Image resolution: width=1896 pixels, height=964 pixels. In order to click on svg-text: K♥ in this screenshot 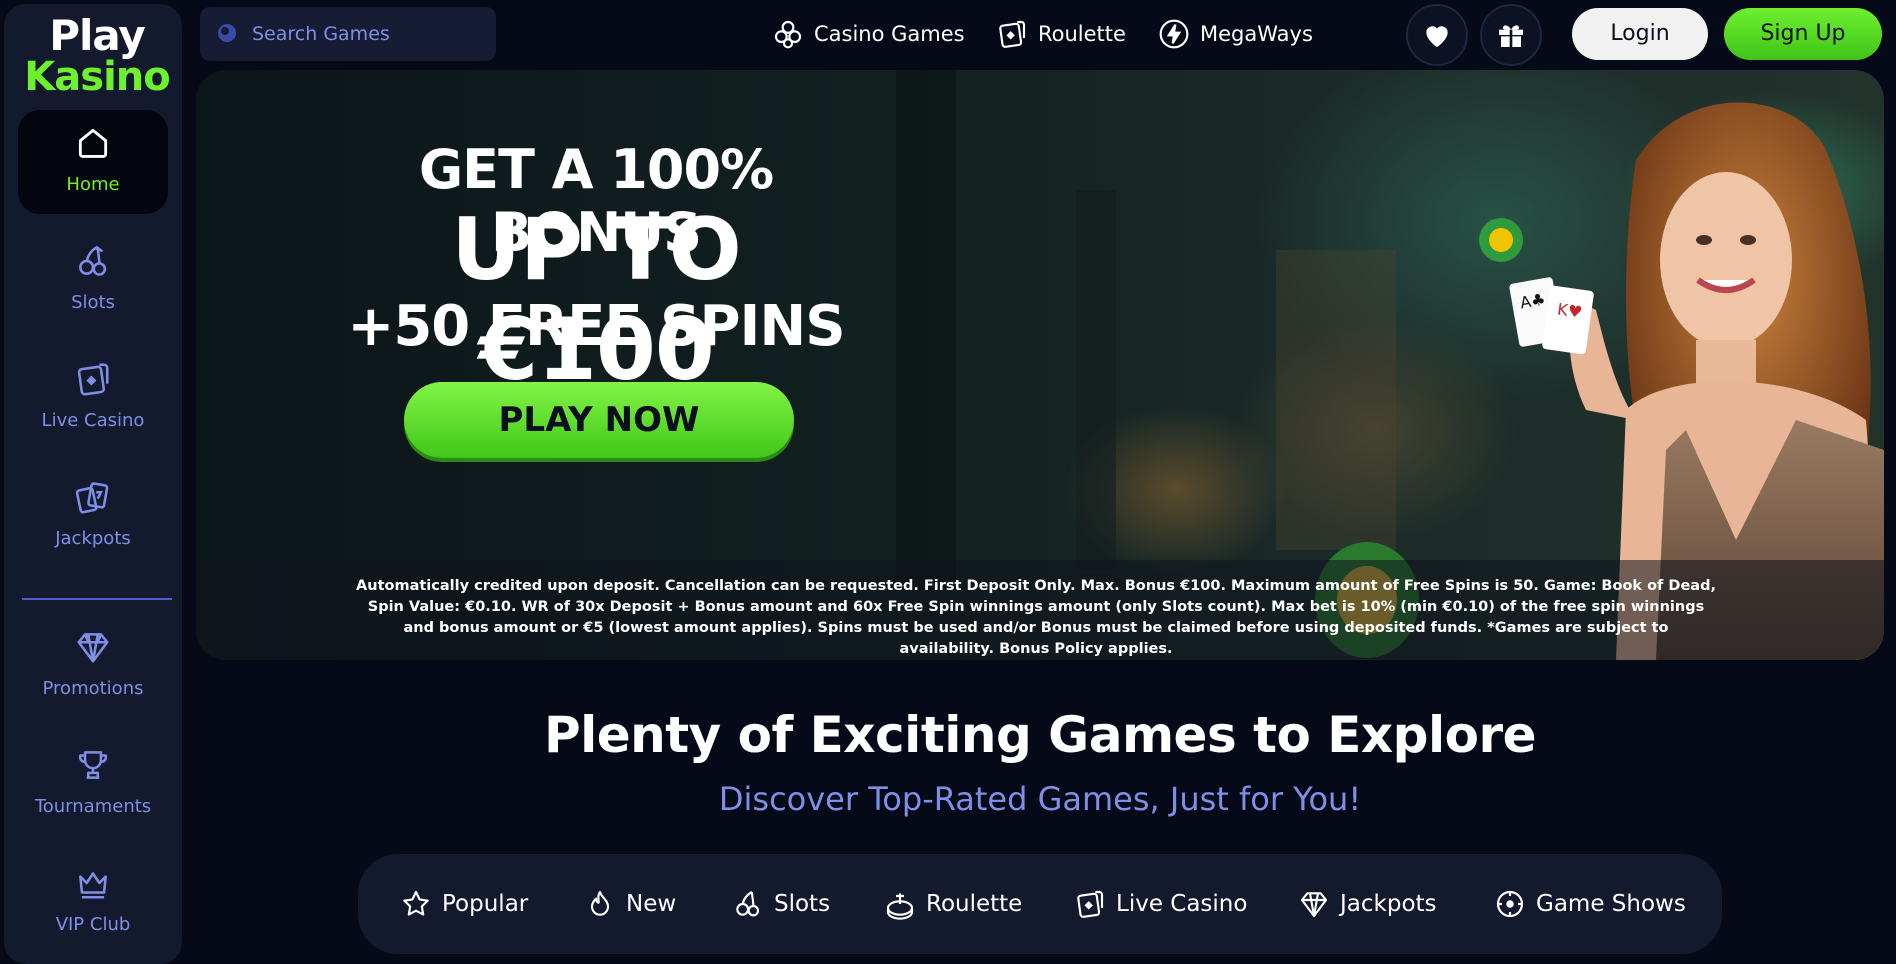, I will do `click(1569, 311)`.